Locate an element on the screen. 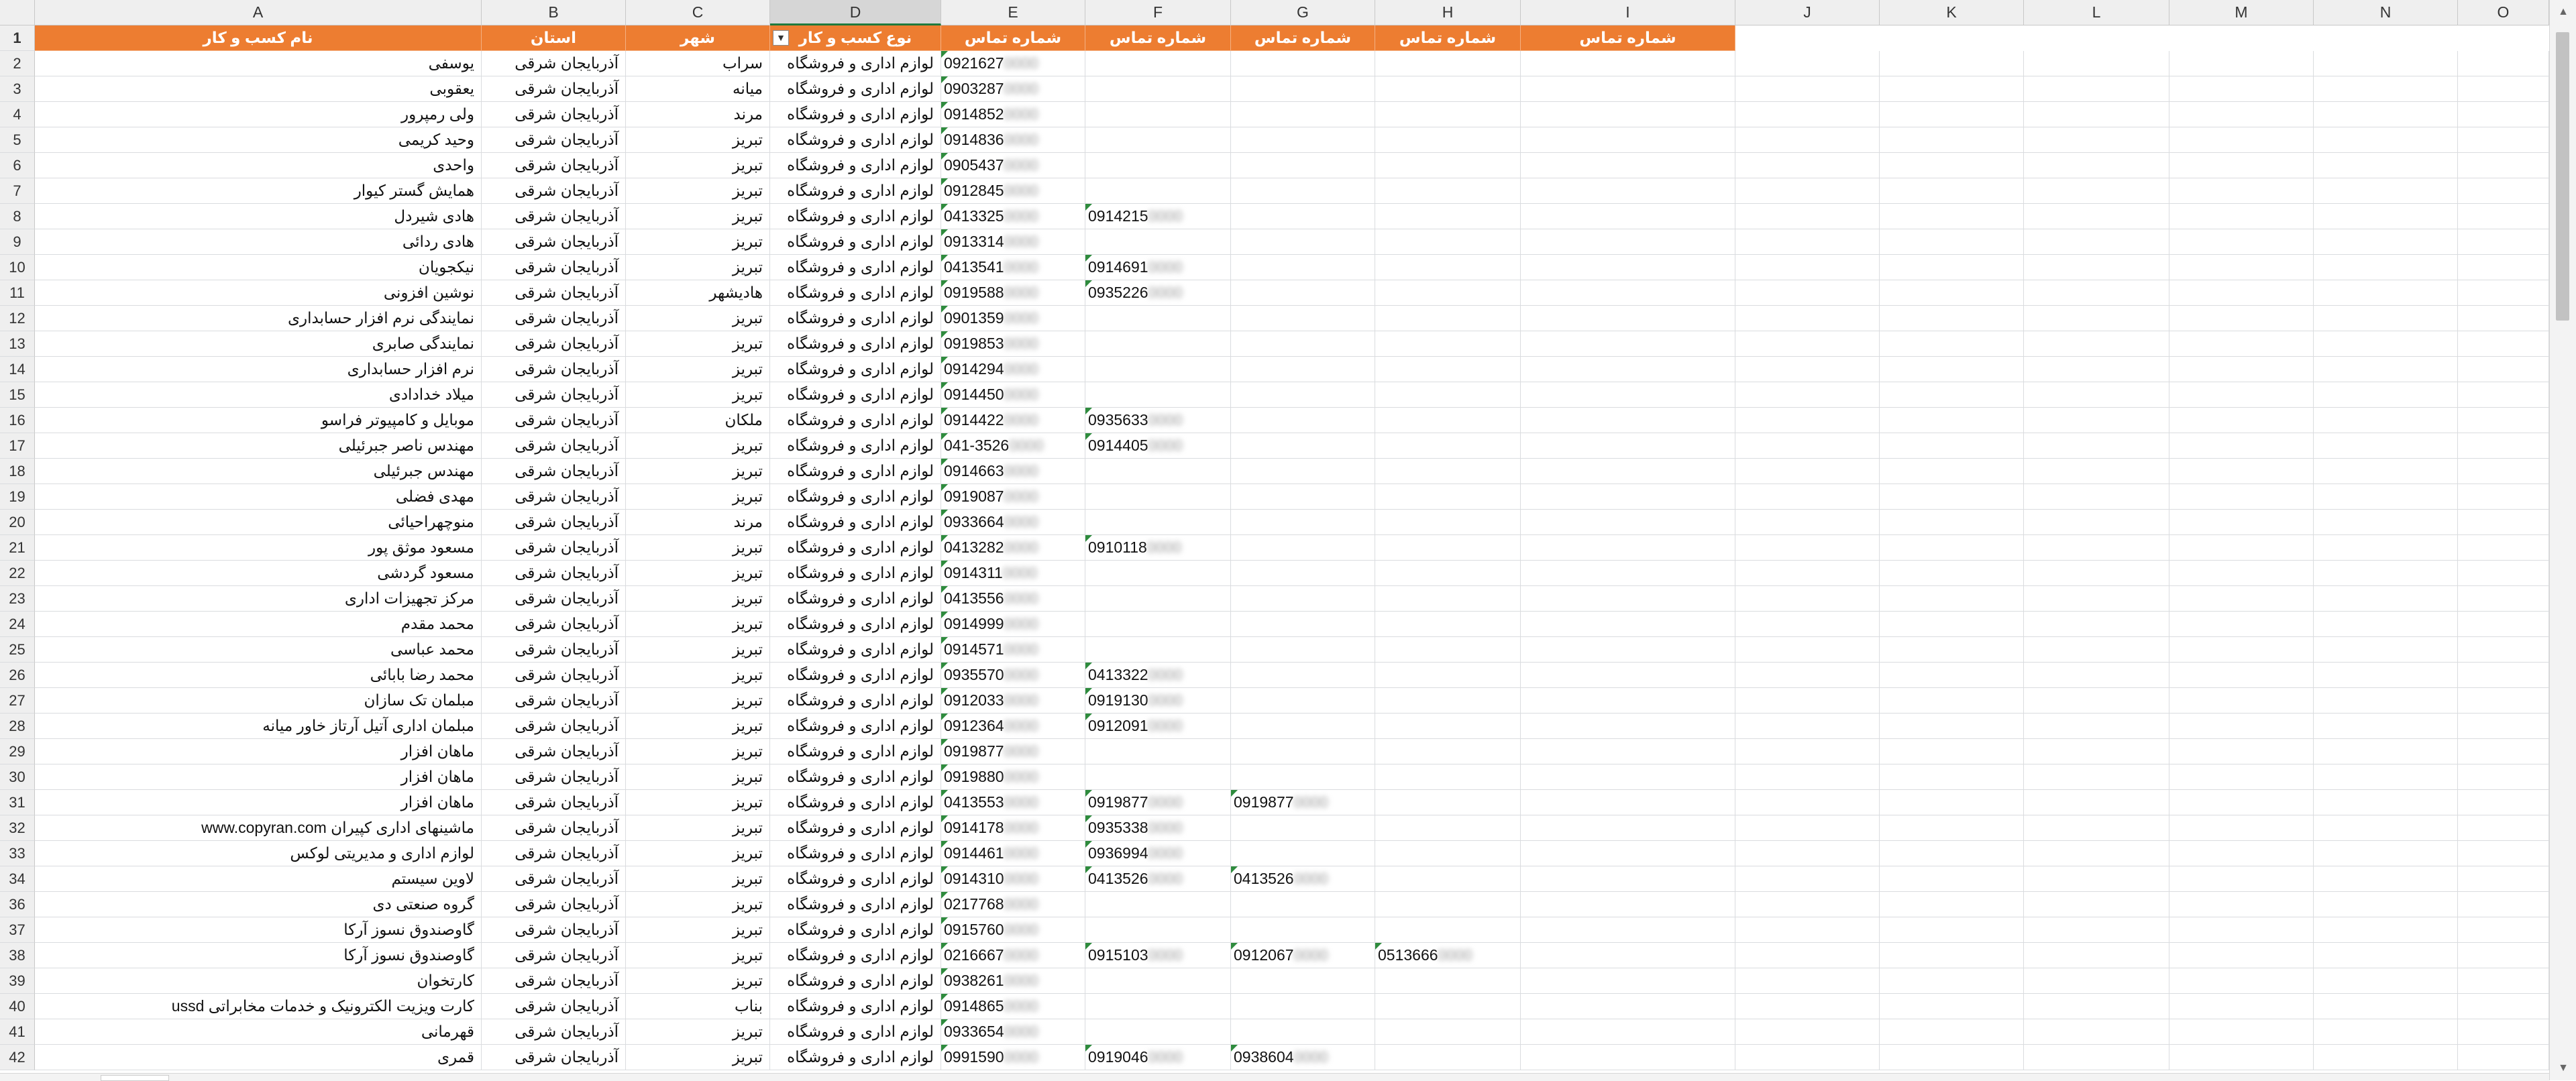 The height and width of the screenshot is (1081, 2576). row-number: 22 is located at coordinates (17, 573).